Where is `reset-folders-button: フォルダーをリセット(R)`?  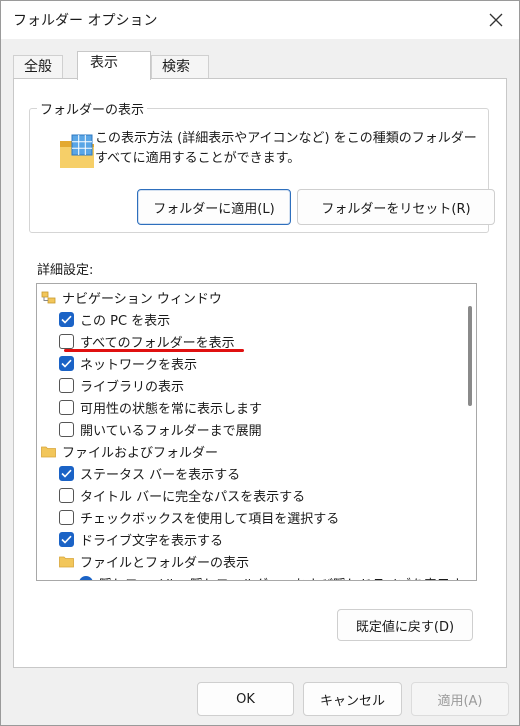 reset-folders-button: フォルダーをリセット(R) is located at coordinates (396, 207).